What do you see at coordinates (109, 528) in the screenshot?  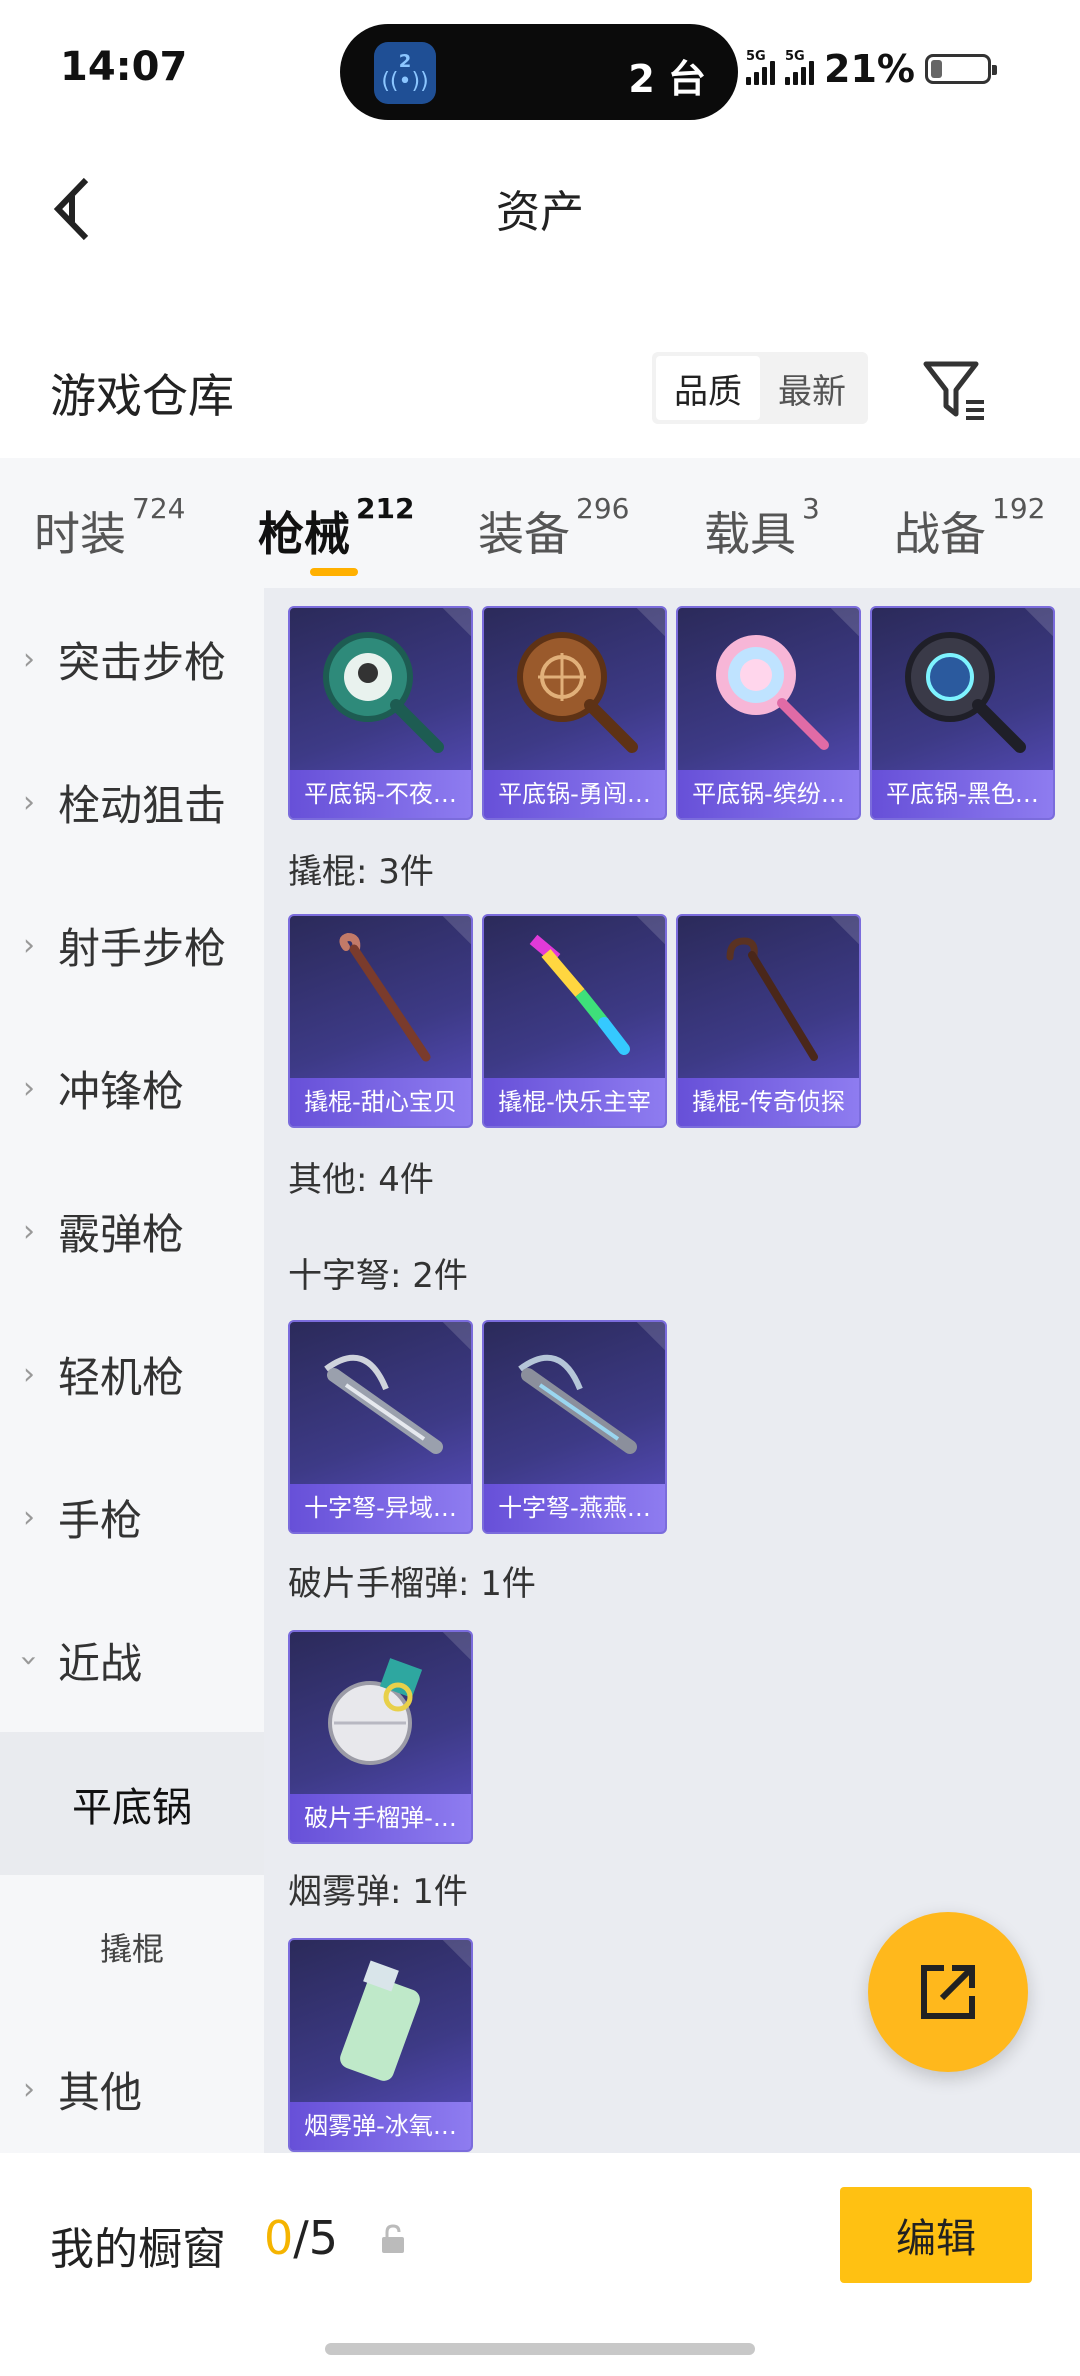 I see `tab-fashion: 时装 724` at bounding box center [109, 528].